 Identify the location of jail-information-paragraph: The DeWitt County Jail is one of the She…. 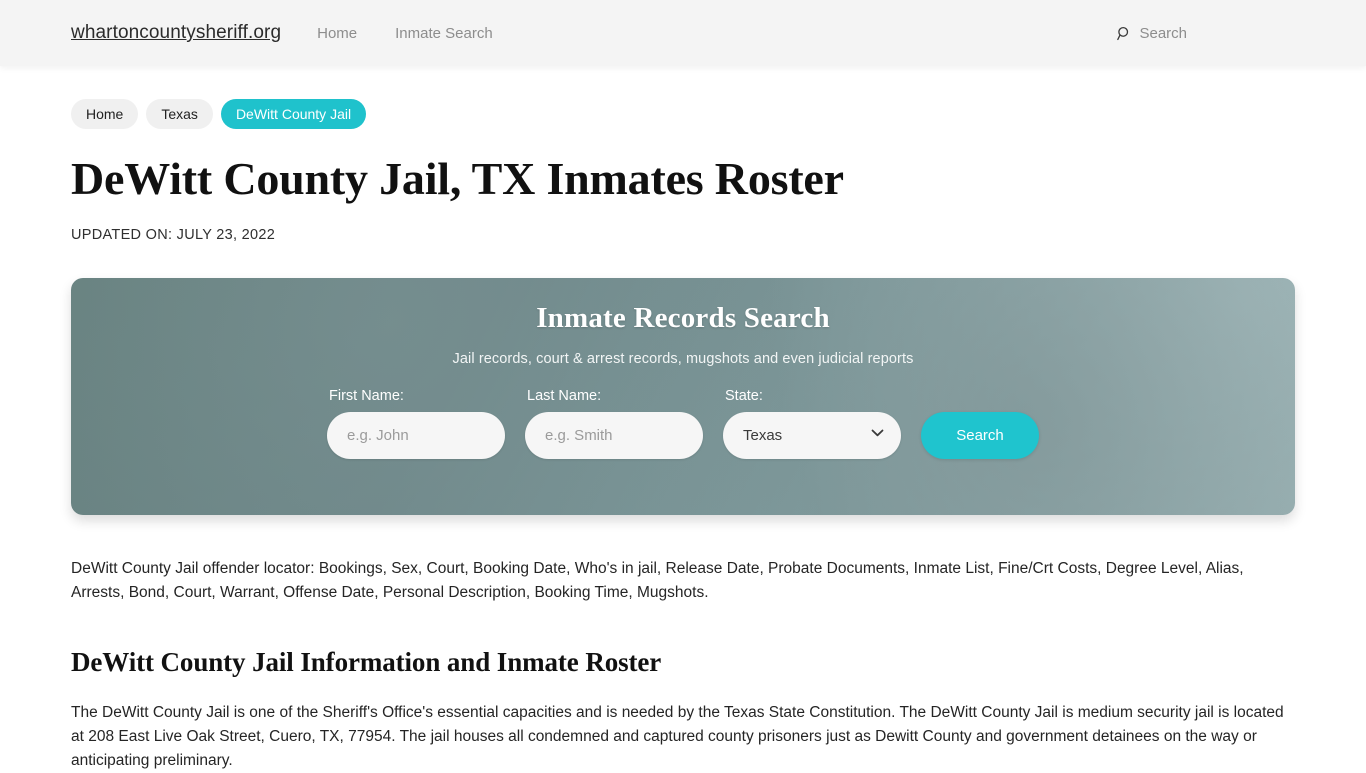
(677, 736).